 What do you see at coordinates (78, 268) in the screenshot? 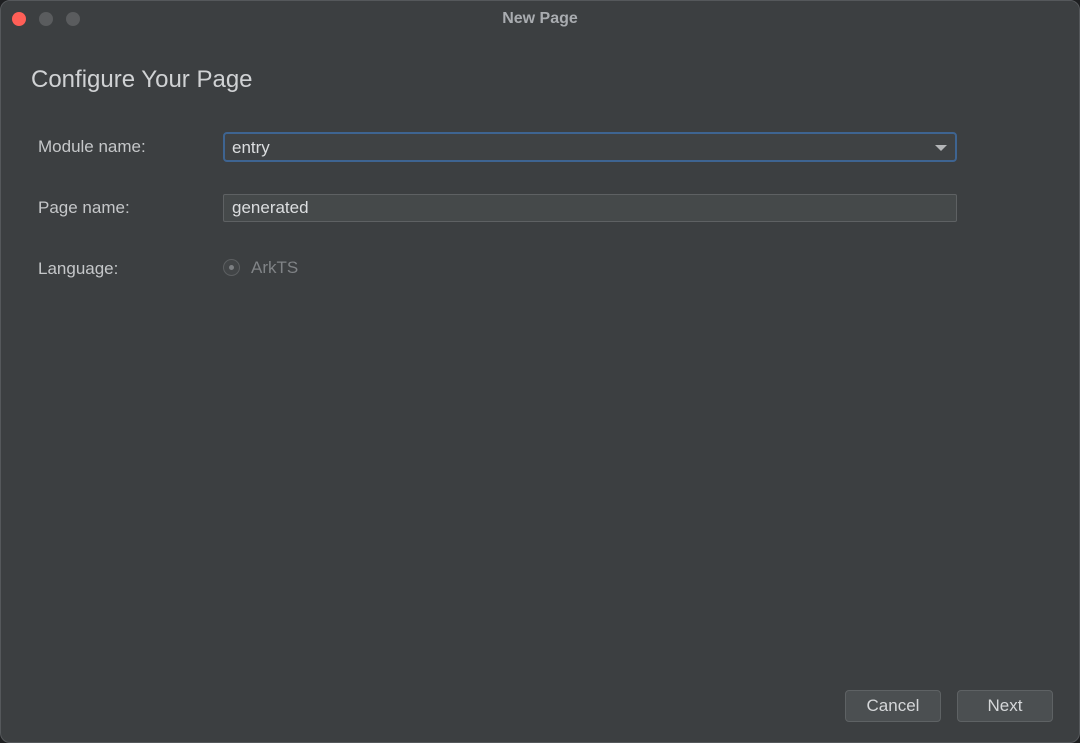
I see `language-label: Language:` at bounding box center [78, 268].